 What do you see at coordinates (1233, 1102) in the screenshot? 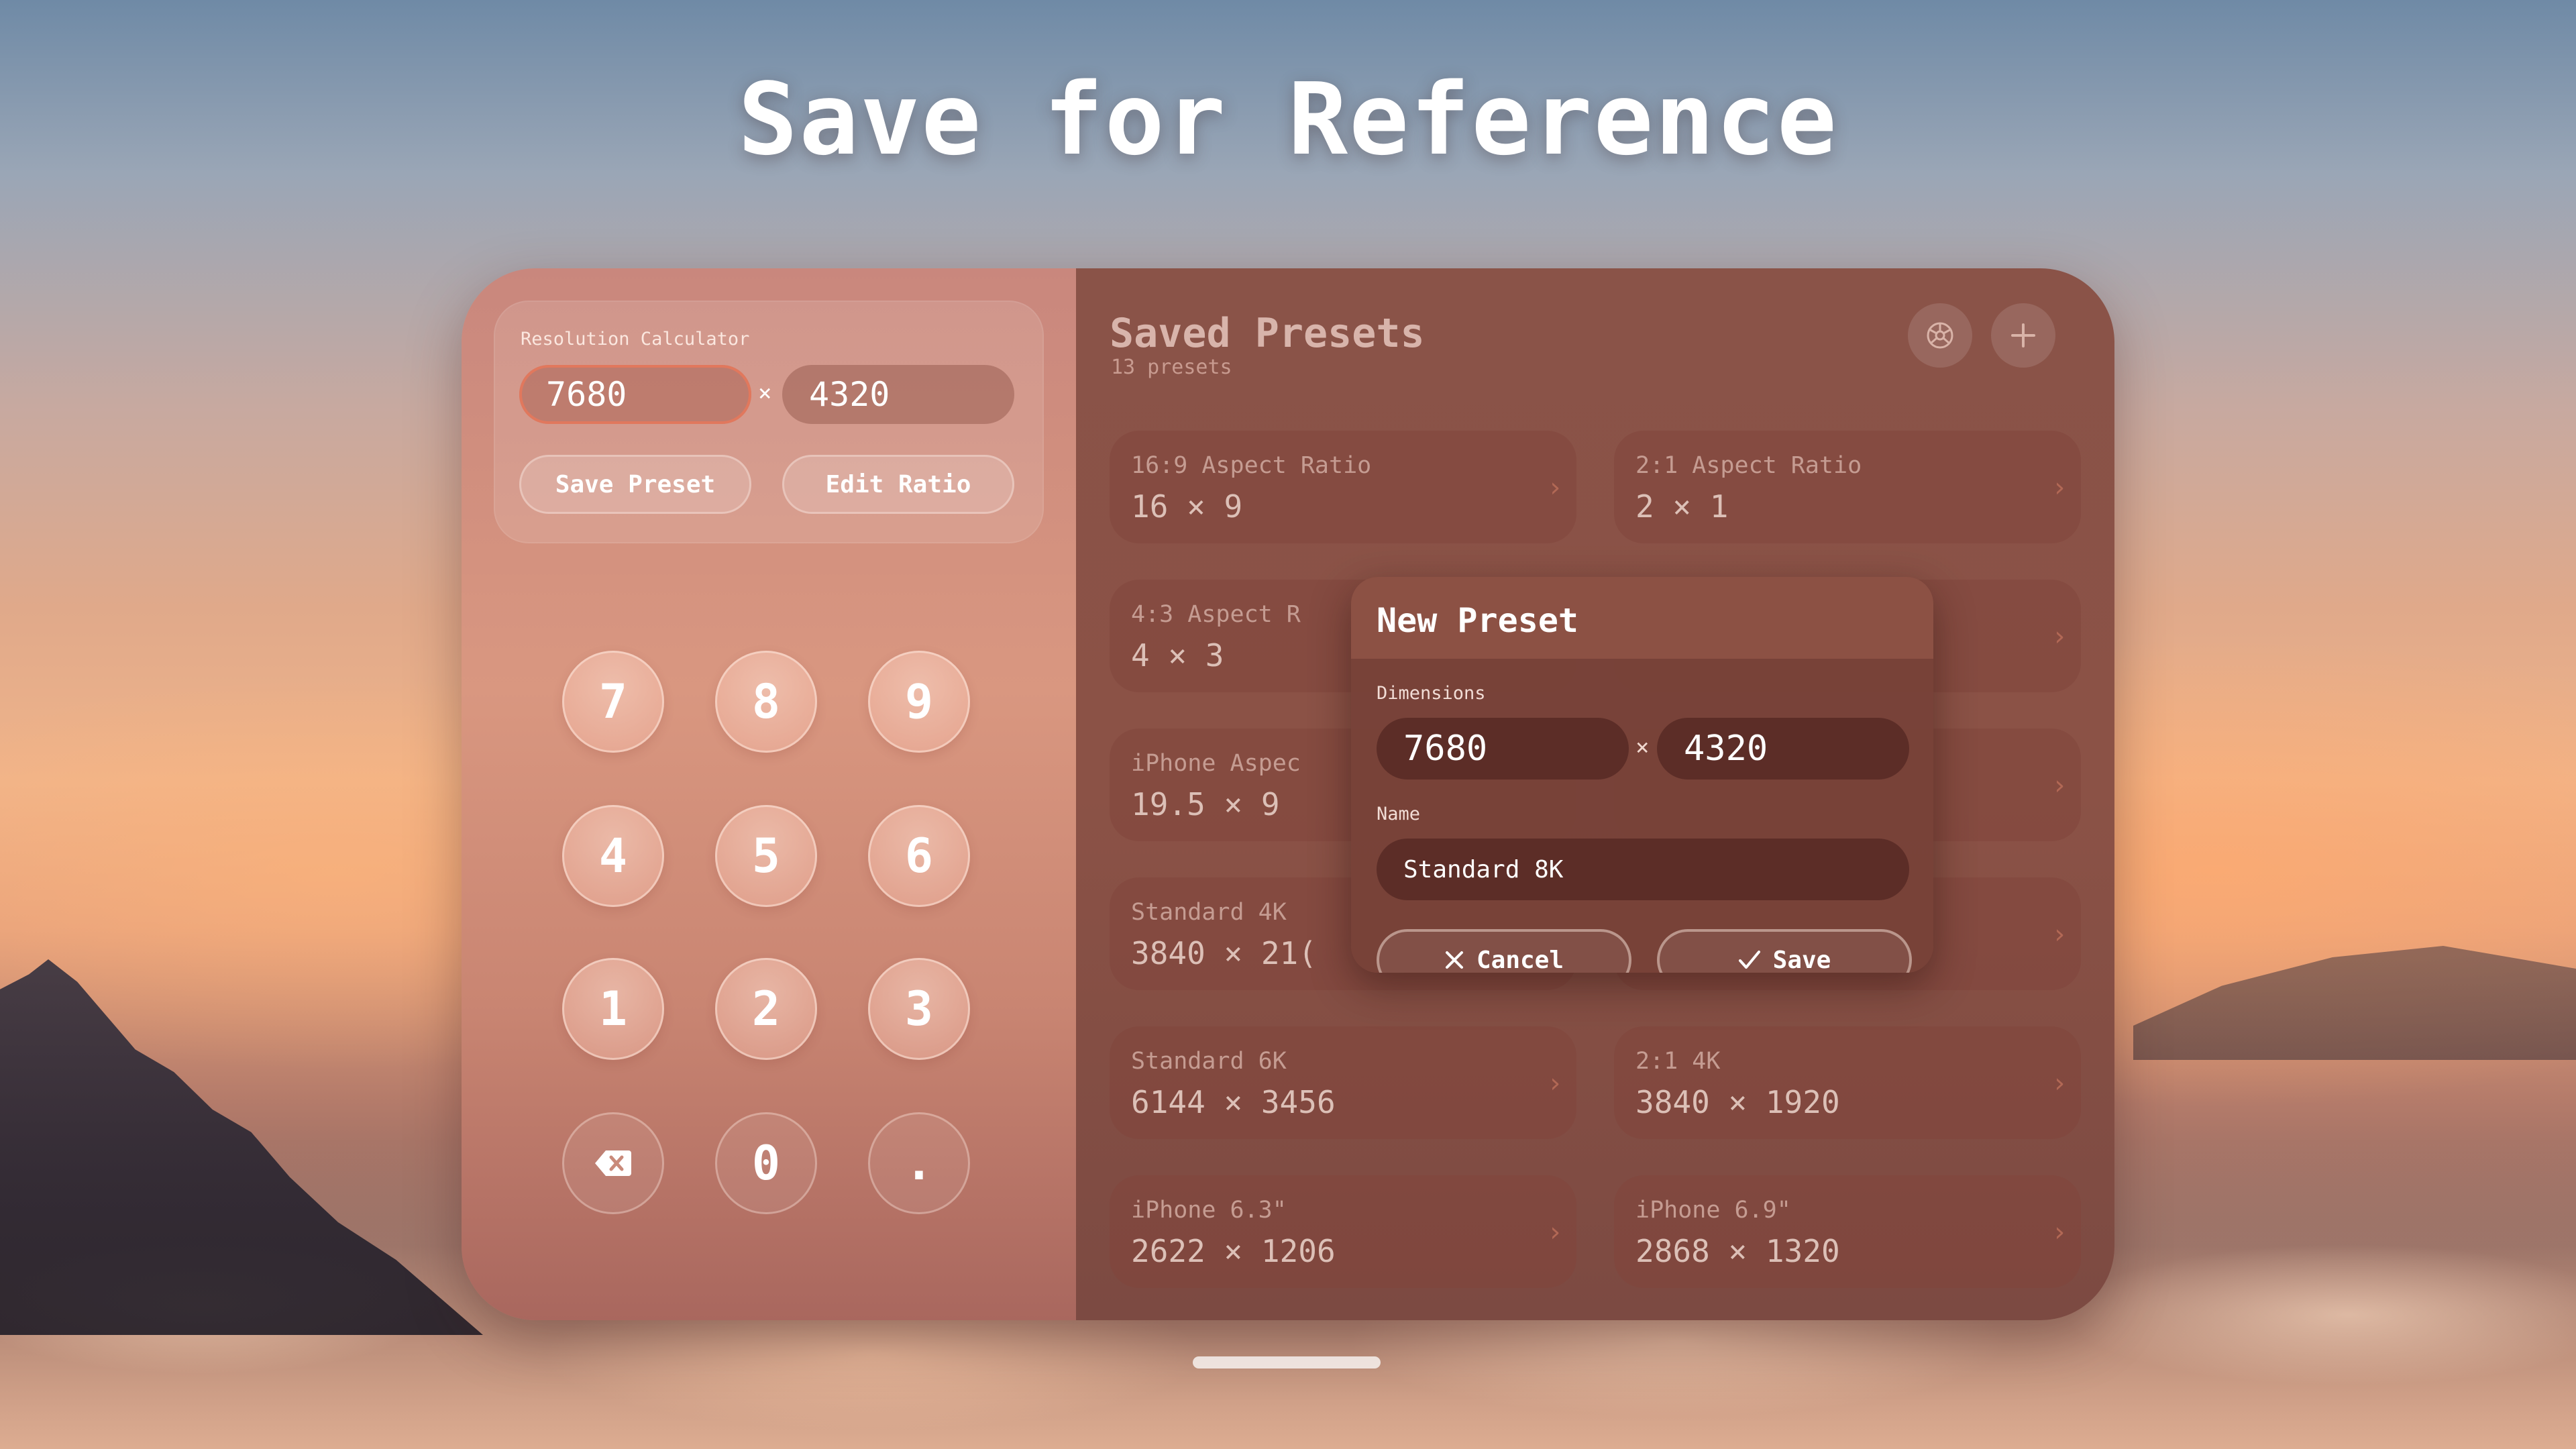
I see `preset-value: 6144 × 3456` at bounding box center [1233, 1102].